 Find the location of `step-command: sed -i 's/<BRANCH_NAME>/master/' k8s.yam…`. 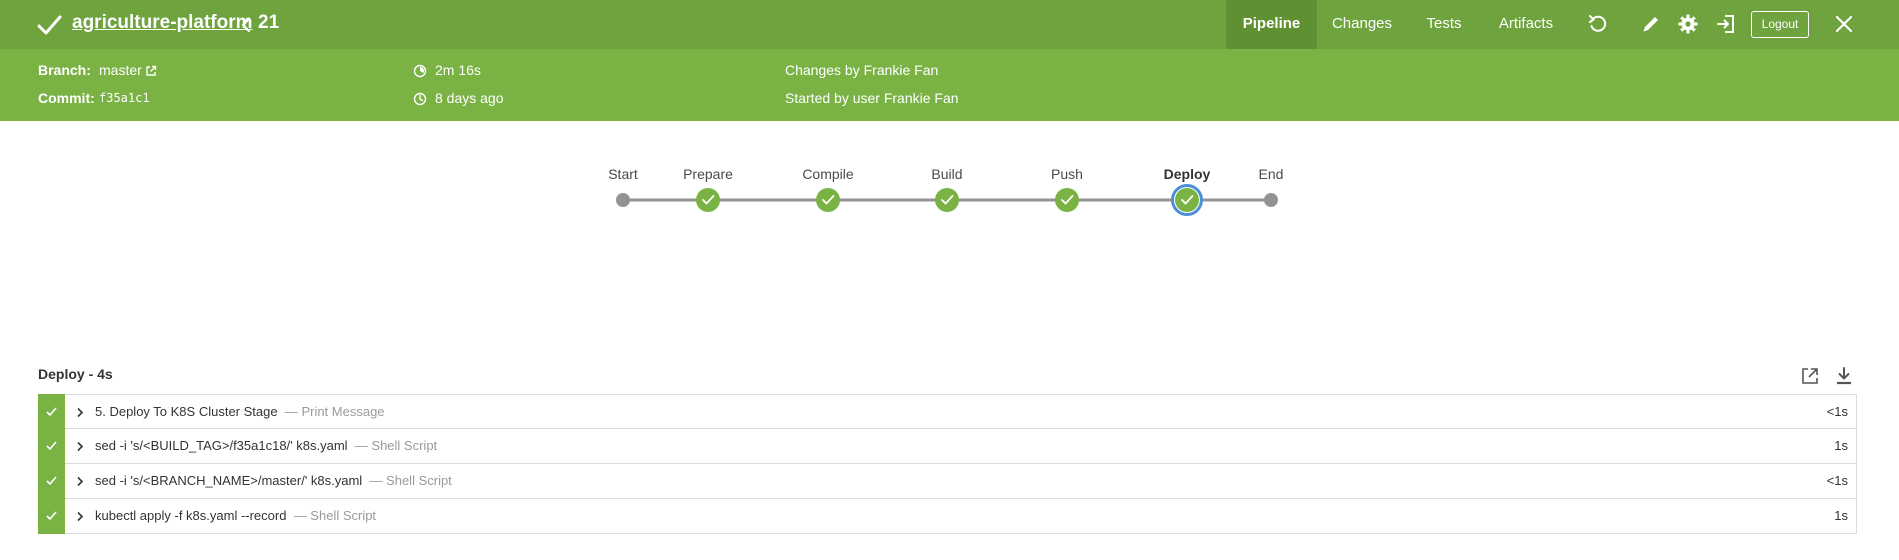

step-command: sed -i 's/<BRANCH_NAME>/master/' k8s.yam… is located at coordinates (229, 480).